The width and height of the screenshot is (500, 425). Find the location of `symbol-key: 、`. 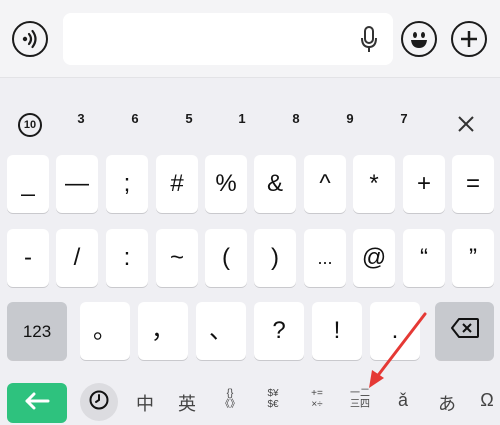

symbol-key: 、 is located at coordinates (221, 331).